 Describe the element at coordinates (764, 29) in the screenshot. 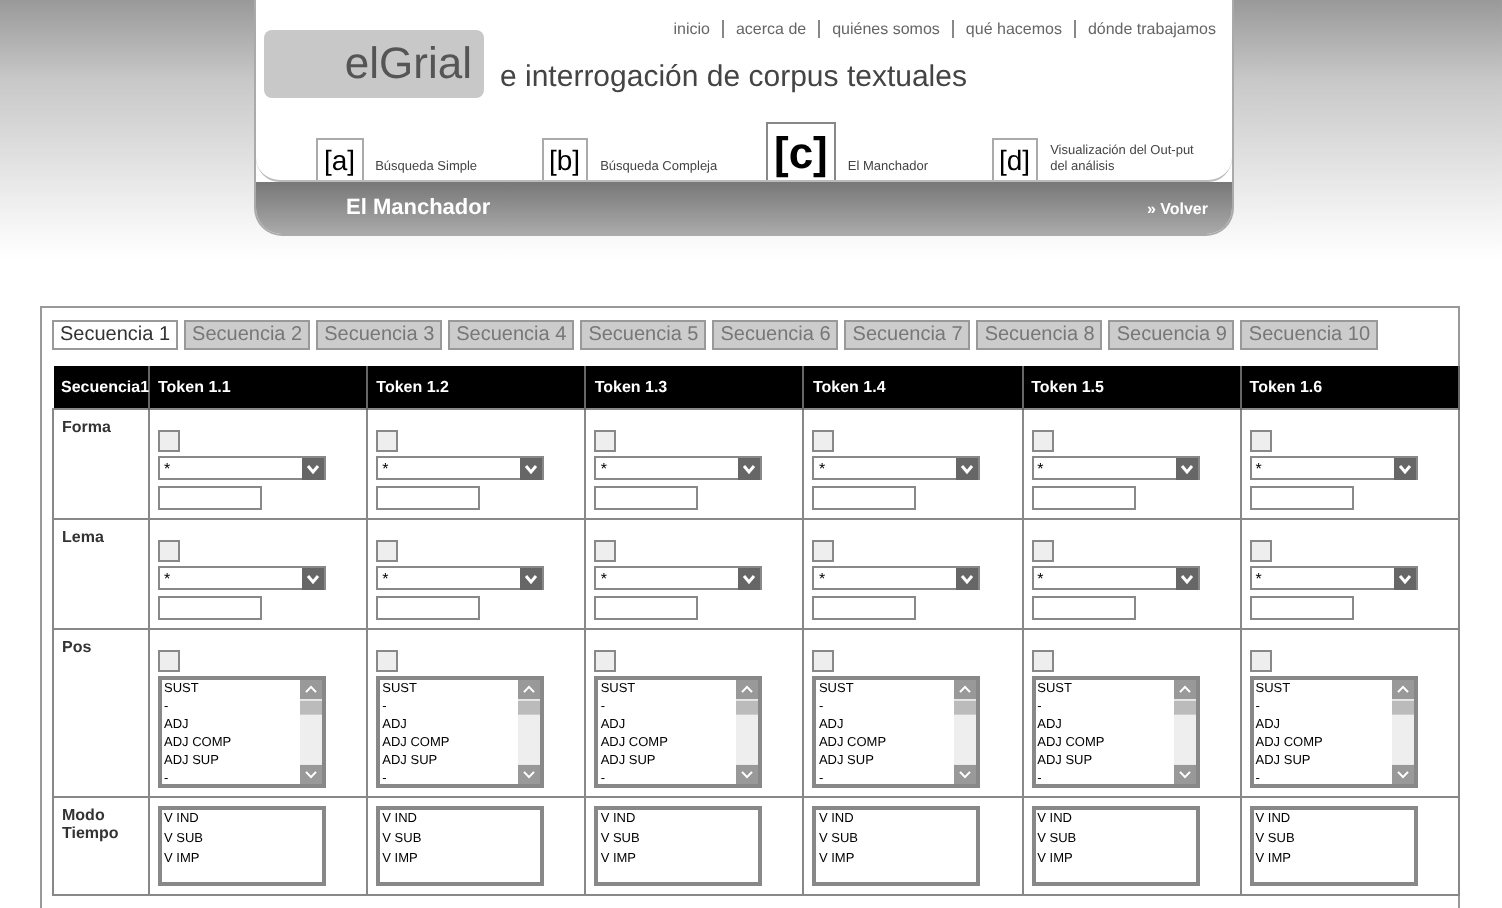

I see `nav-link: acerca de` at that location.